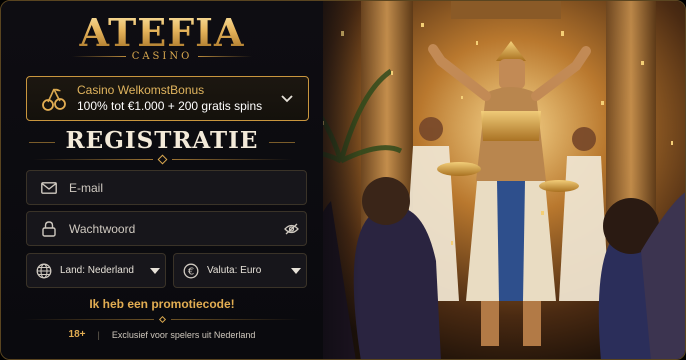  I want to click on country-label: Land: Nederland, so click(97, 270).